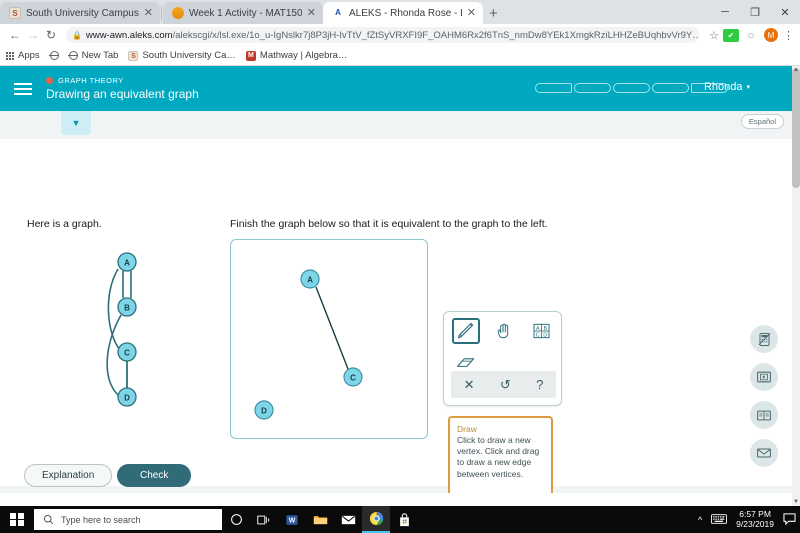 Image resolution: width=800 pixels, height=533 pixels. I want to click on vertex-D: D, so click(264, 410).